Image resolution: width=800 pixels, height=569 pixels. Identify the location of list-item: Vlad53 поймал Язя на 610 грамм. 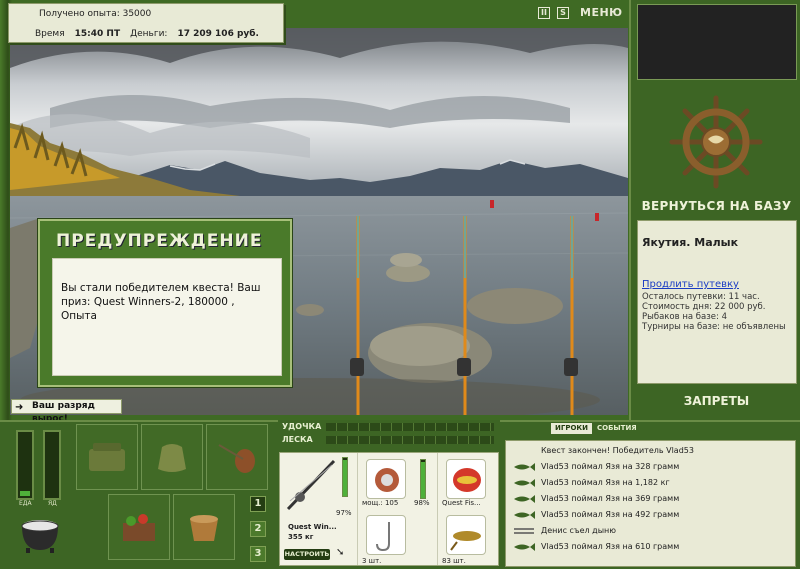
(650, 547).